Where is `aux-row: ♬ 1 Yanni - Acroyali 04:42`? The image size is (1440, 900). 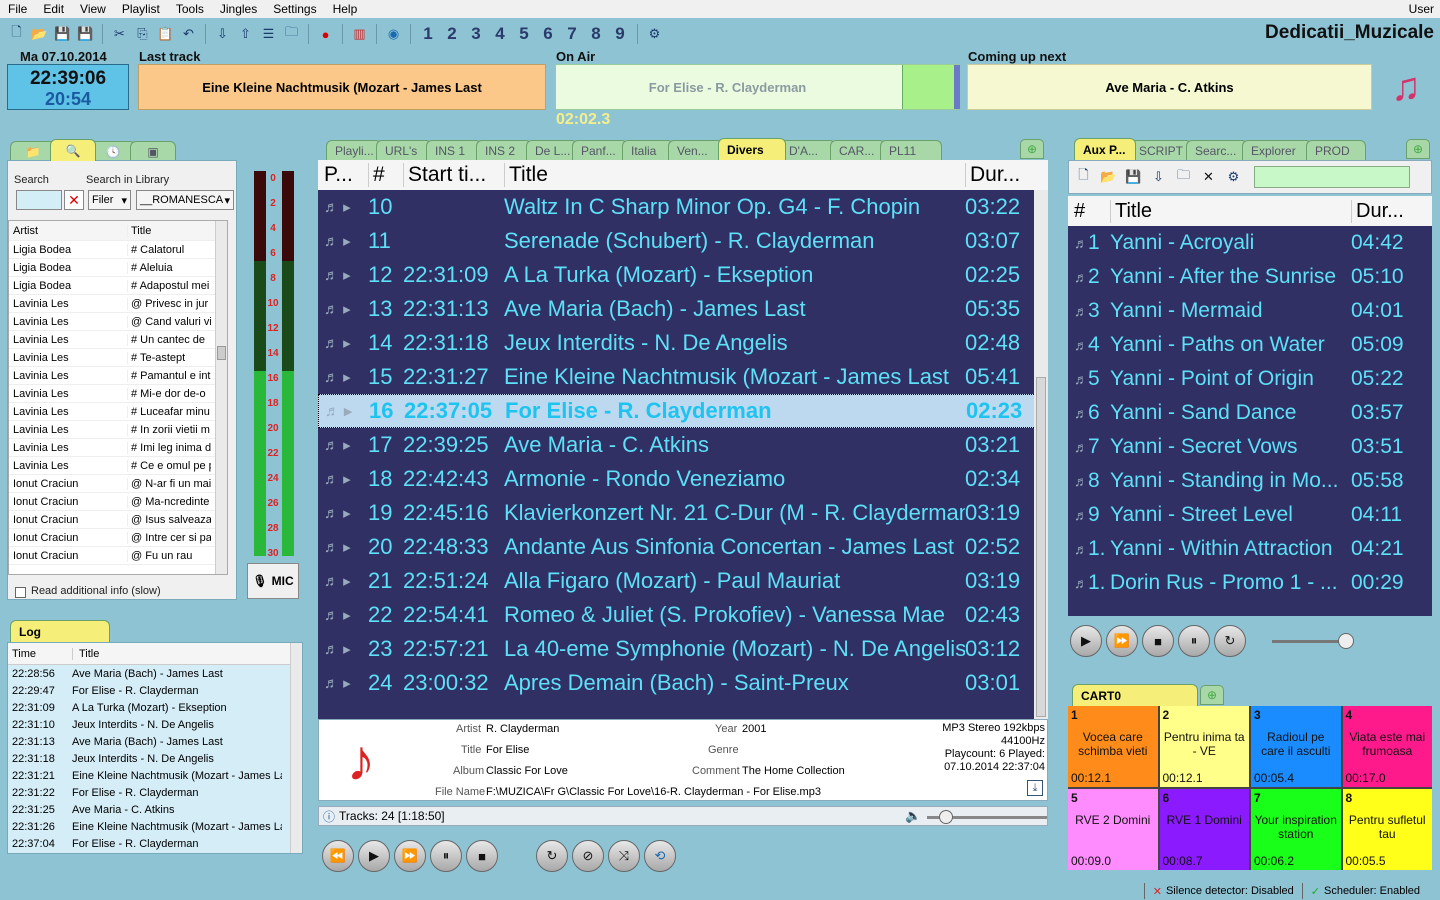 aux-row: ♬ 1 Yanni - Acroyali 04:42 is located at coordinates (1250, 243).